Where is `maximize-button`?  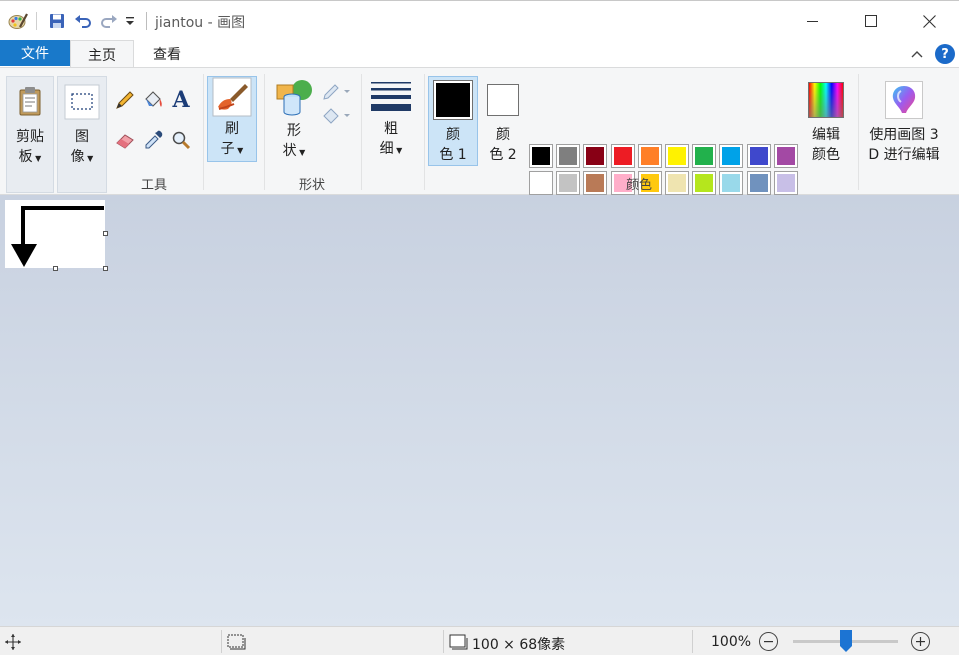 maximize-button is located at coordinates (871, 21).